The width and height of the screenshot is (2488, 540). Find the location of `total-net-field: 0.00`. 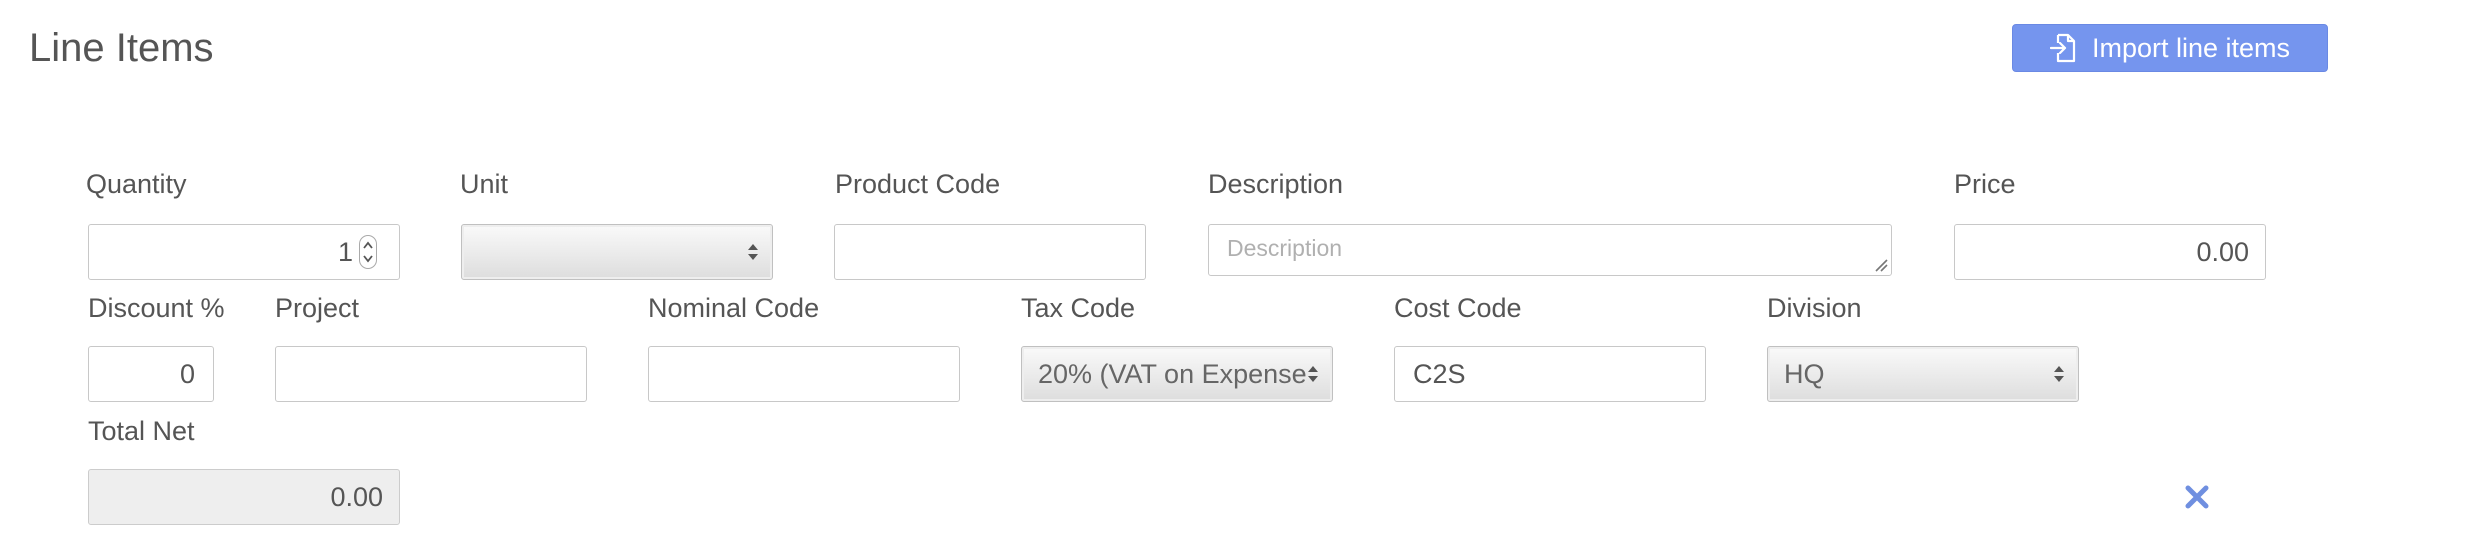

total-net-field: 0.00 is located at coordinates (244, 497).